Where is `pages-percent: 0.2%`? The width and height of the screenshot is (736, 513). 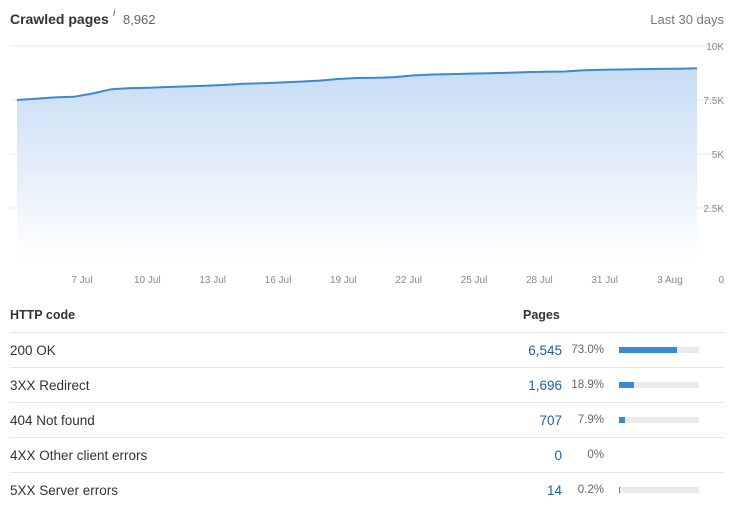 pages-percent: 0.2% is located at coordinates (590, 490).